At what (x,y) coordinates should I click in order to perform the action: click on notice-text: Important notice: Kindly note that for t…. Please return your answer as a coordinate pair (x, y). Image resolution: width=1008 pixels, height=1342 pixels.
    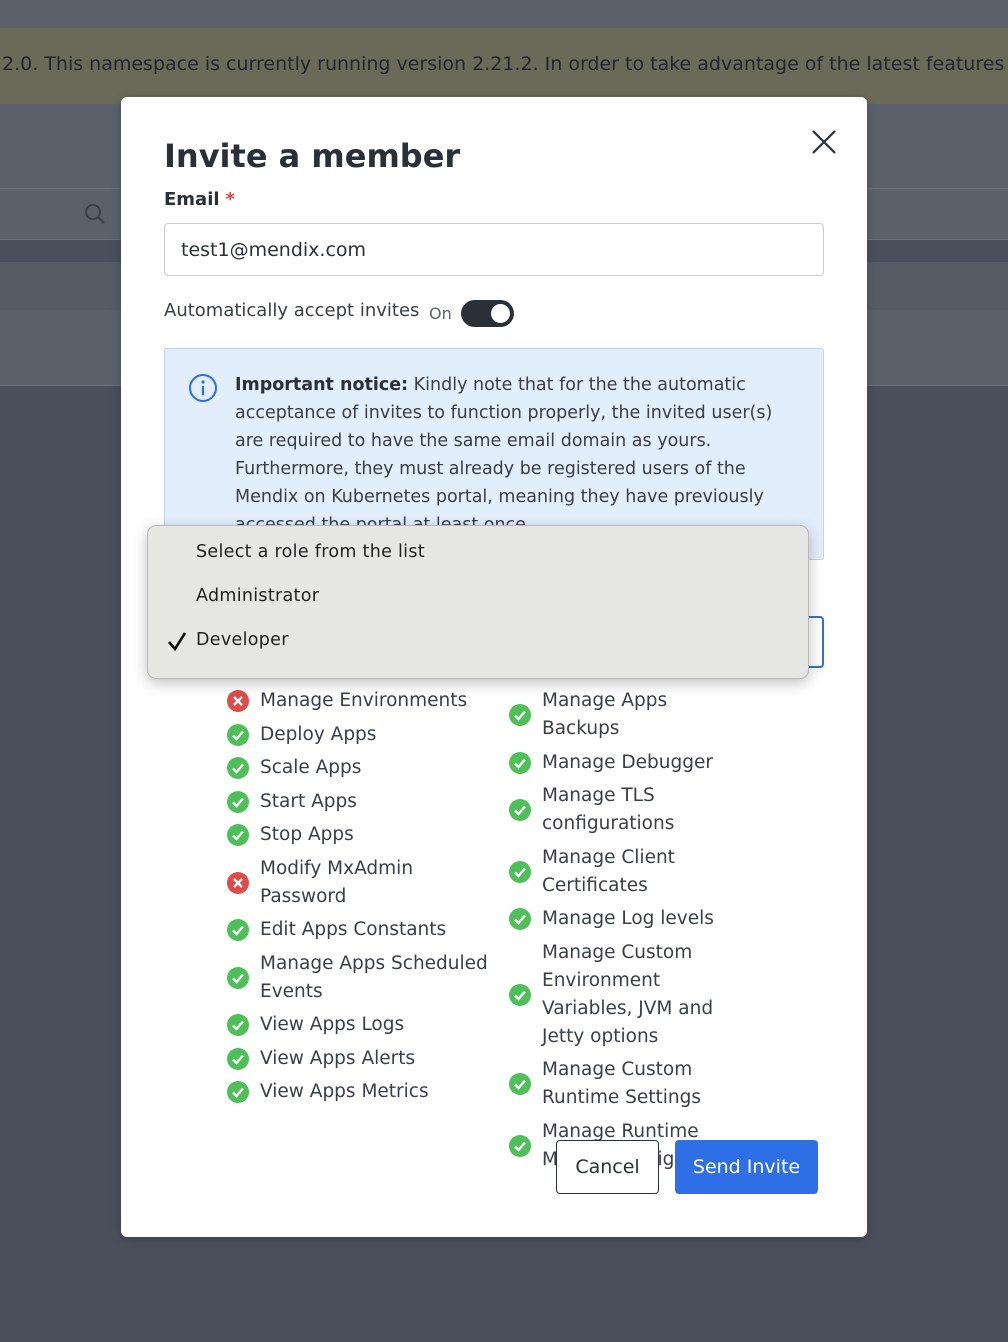
    Looking at the image, I should click on (520, 455).